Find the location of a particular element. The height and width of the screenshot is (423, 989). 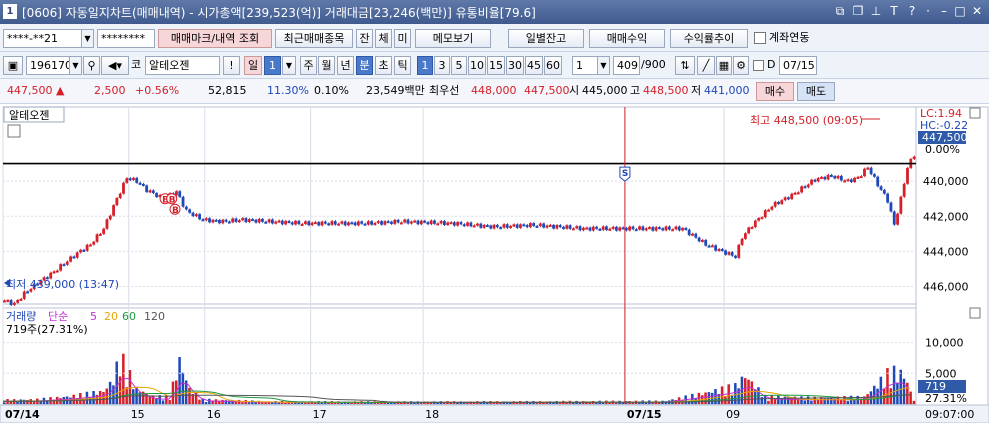

screen-layout-icon: ▣ is located at coordinates (13, 65).